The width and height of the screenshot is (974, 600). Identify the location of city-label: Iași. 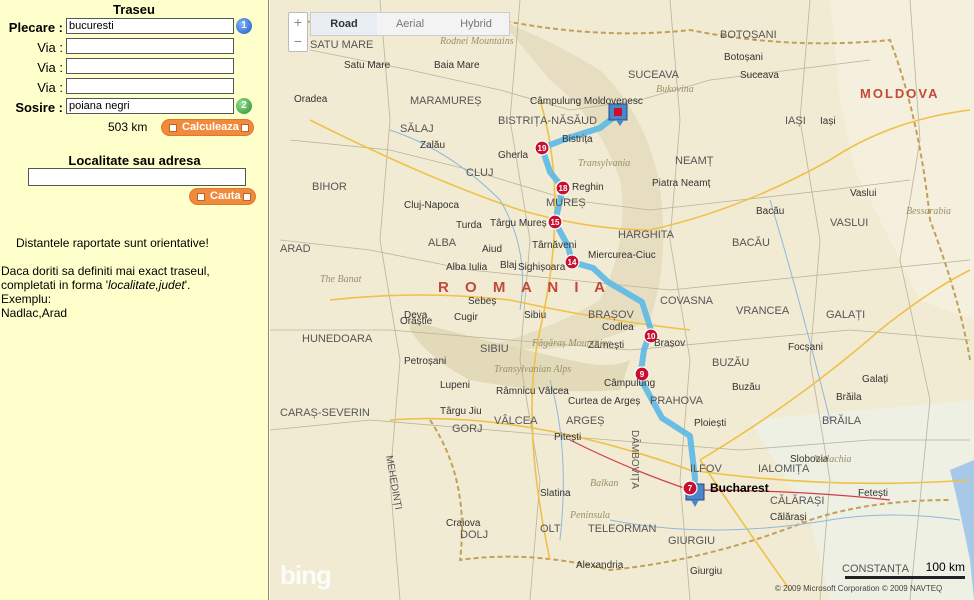
(828, 121).